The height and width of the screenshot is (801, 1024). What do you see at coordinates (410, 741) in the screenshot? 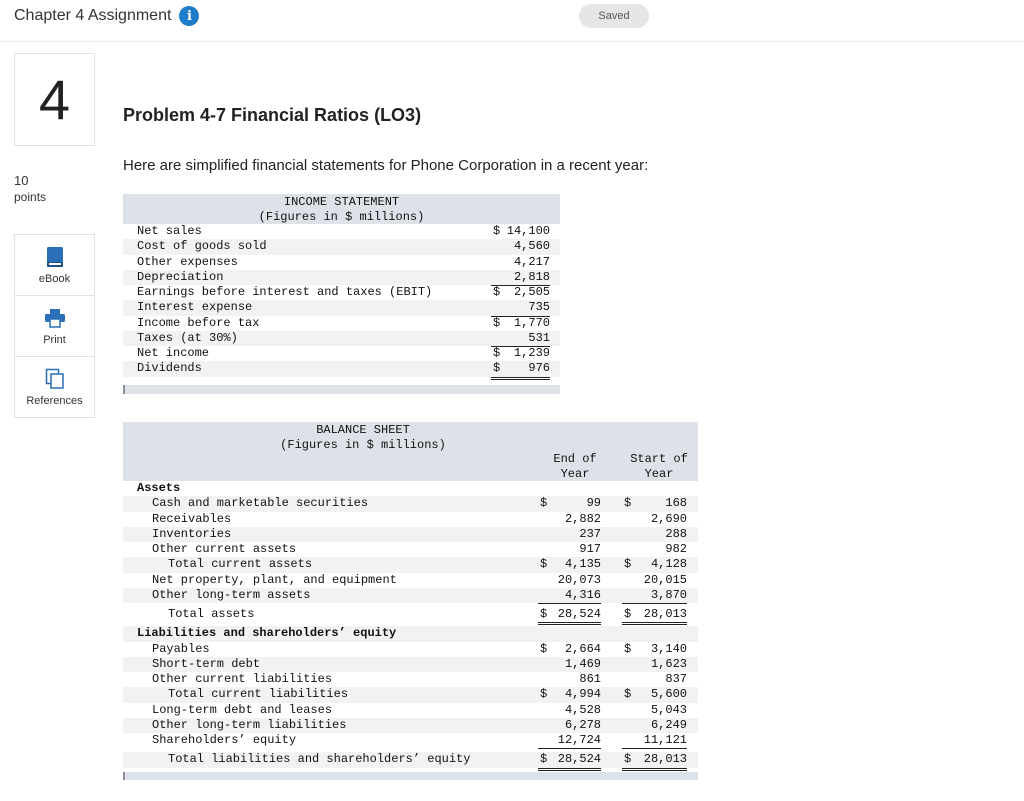
I see `balance-row: Shareholders’ equity 12,724 11,121` at bounding box center [410, 741].